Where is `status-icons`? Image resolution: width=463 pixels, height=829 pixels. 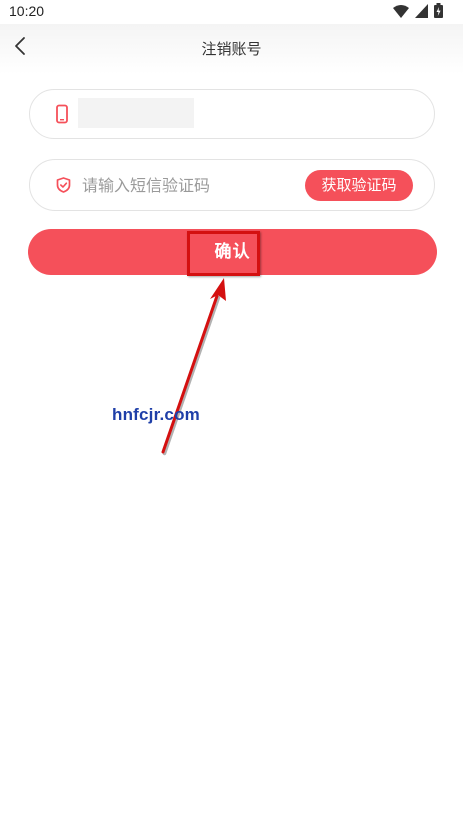 status-icons is located at coordinates (418, 12).